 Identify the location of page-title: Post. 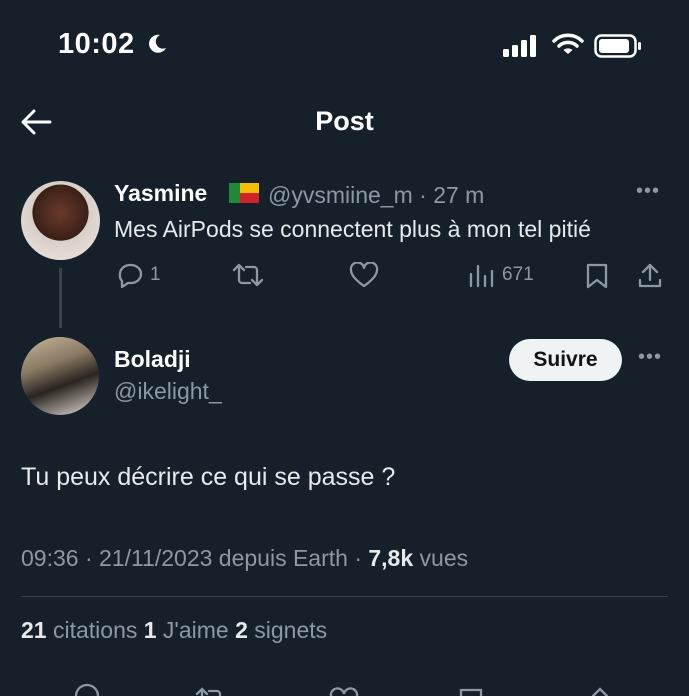
(344, 121).